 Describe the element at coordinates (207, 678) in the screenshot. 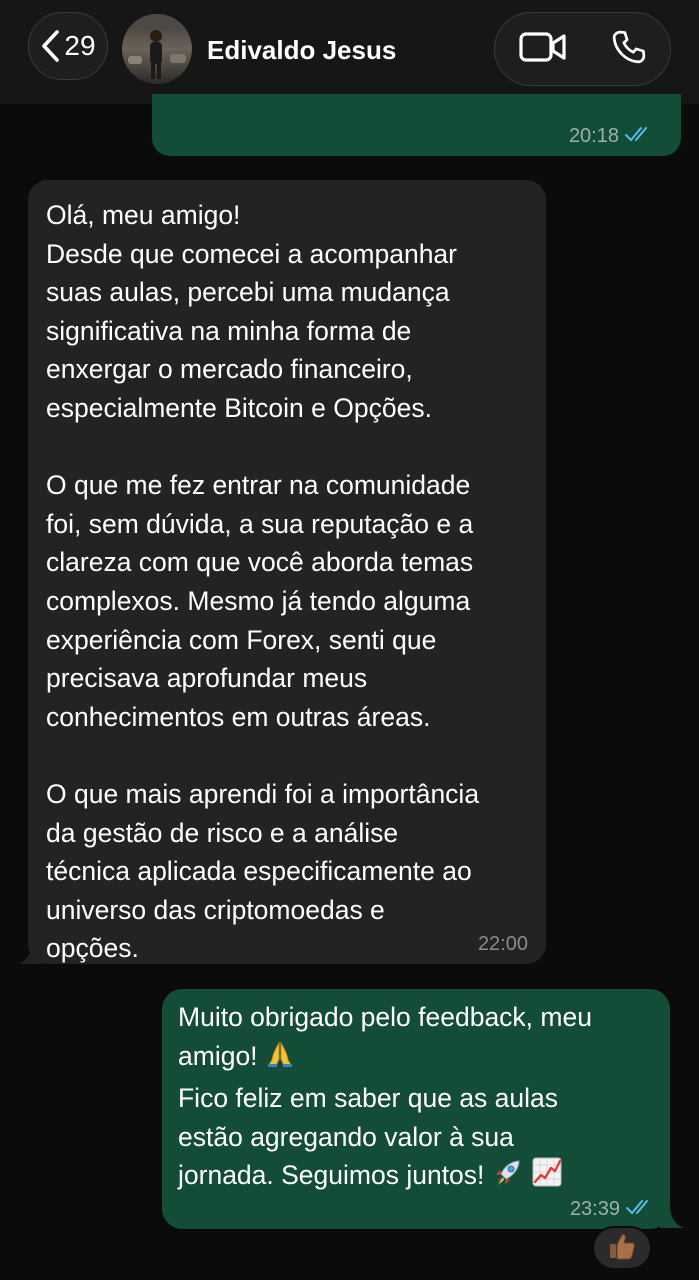

I see `message-line: precisava aprofundar meus` at that location.